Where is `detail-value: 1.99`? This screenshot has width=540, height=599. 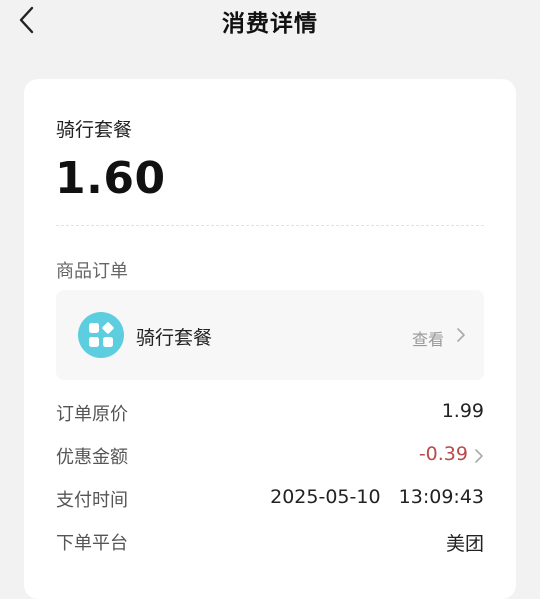
detail-value: 1.99 is located at coordinates (462, 411).